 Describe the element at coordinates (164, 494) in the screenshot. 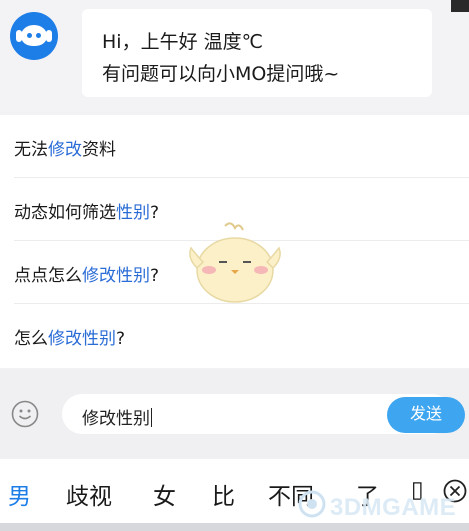

I see `ime-candidate: 女` at that location.